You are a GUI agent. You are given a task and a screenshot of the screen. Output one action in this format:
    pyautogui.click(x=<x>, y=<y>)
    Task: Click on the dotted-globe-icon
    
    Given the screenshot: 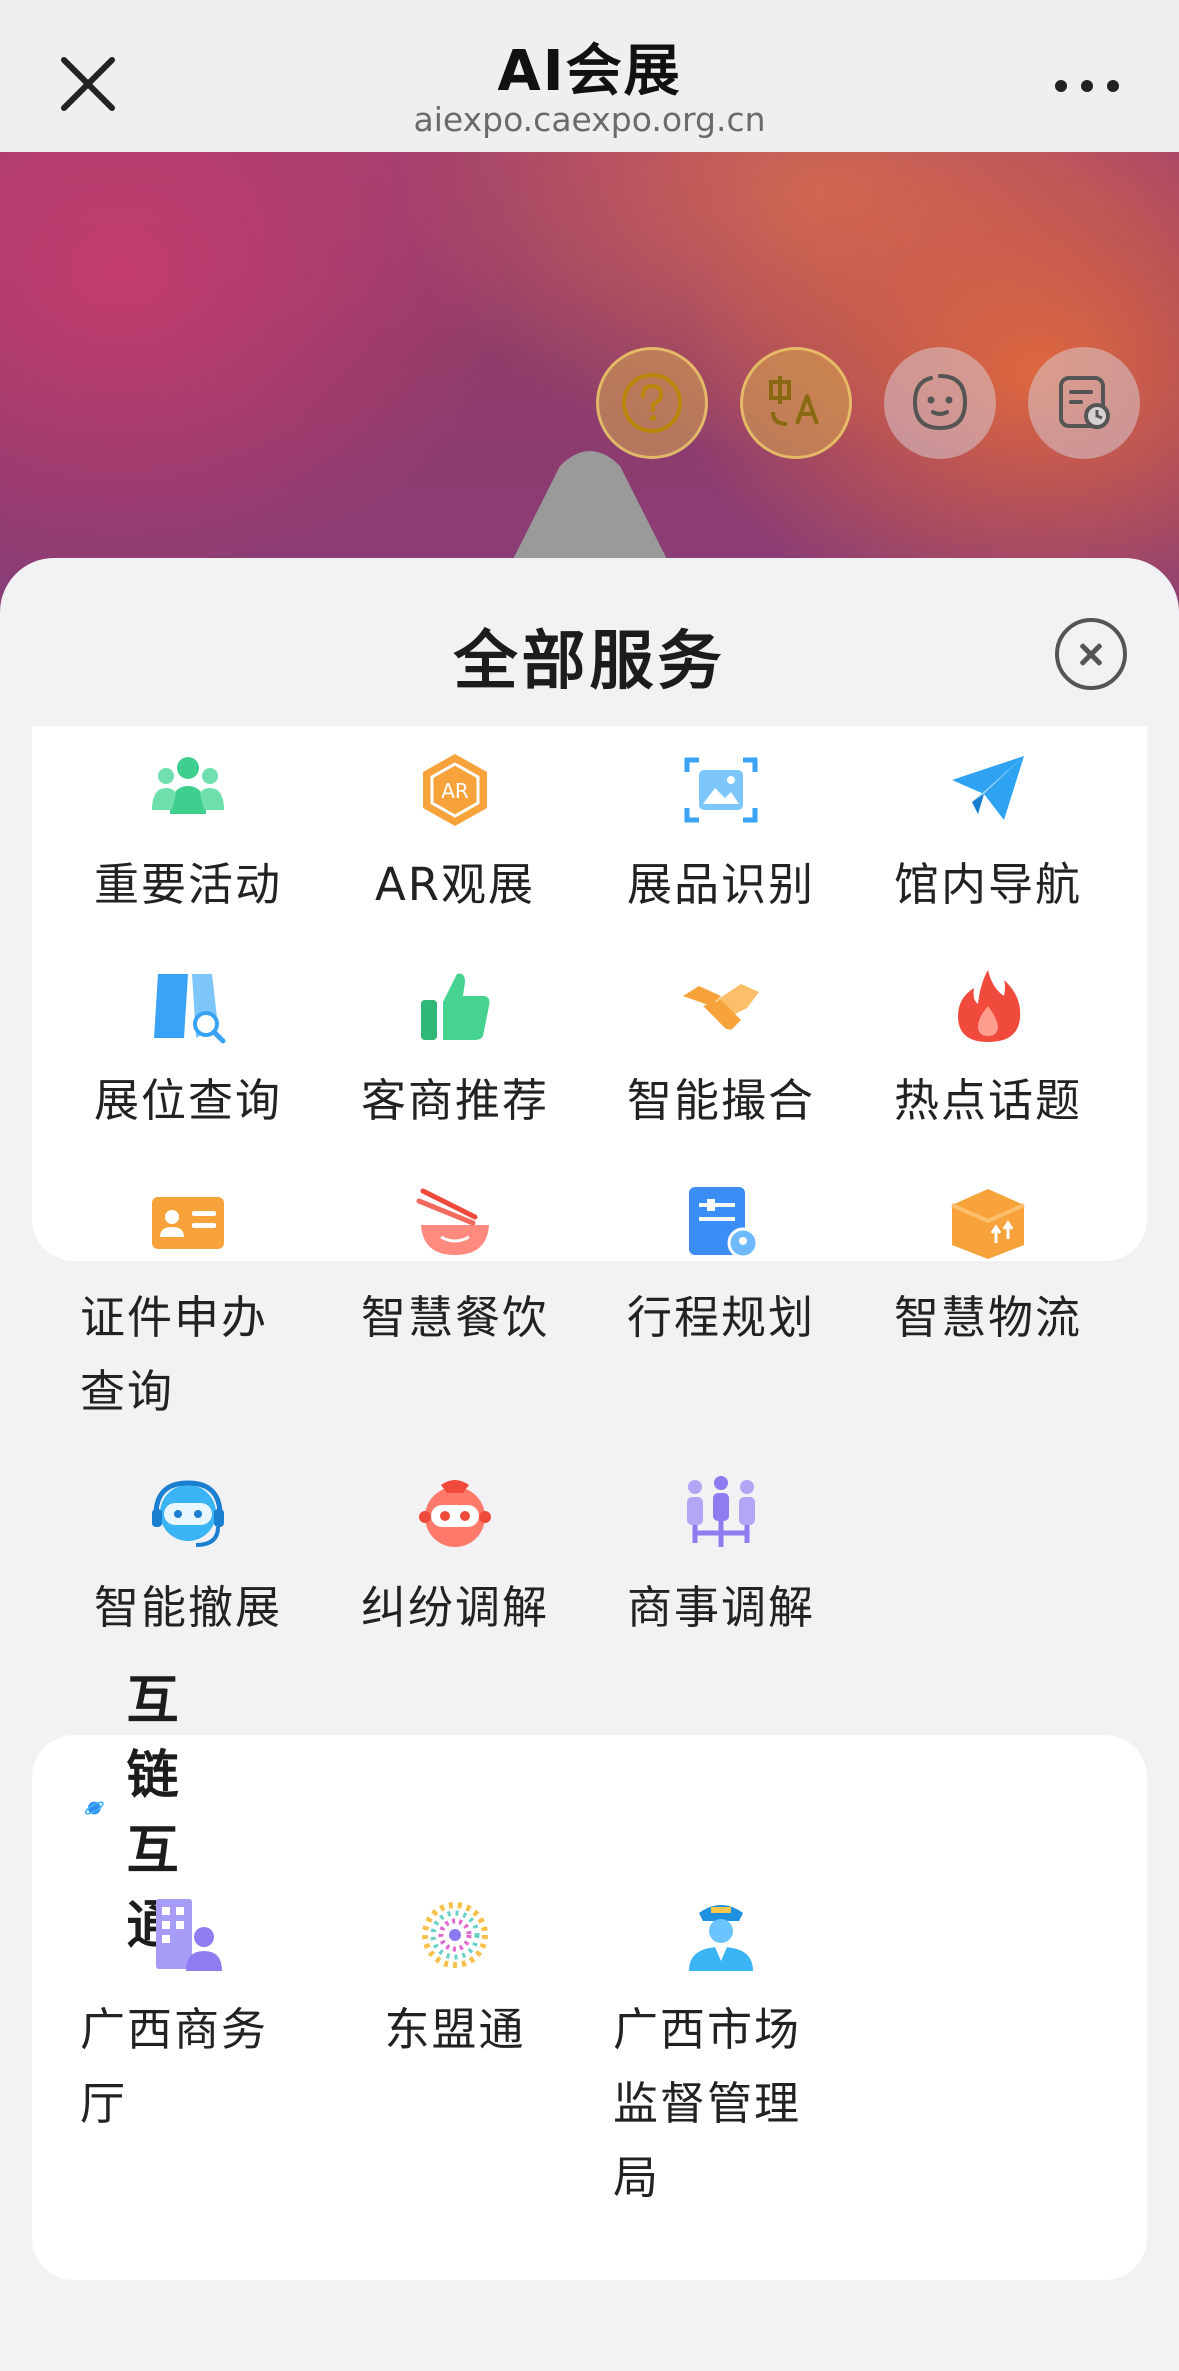 What is the action you would take?
    pyautogui.click(x=455, y=1935)
    